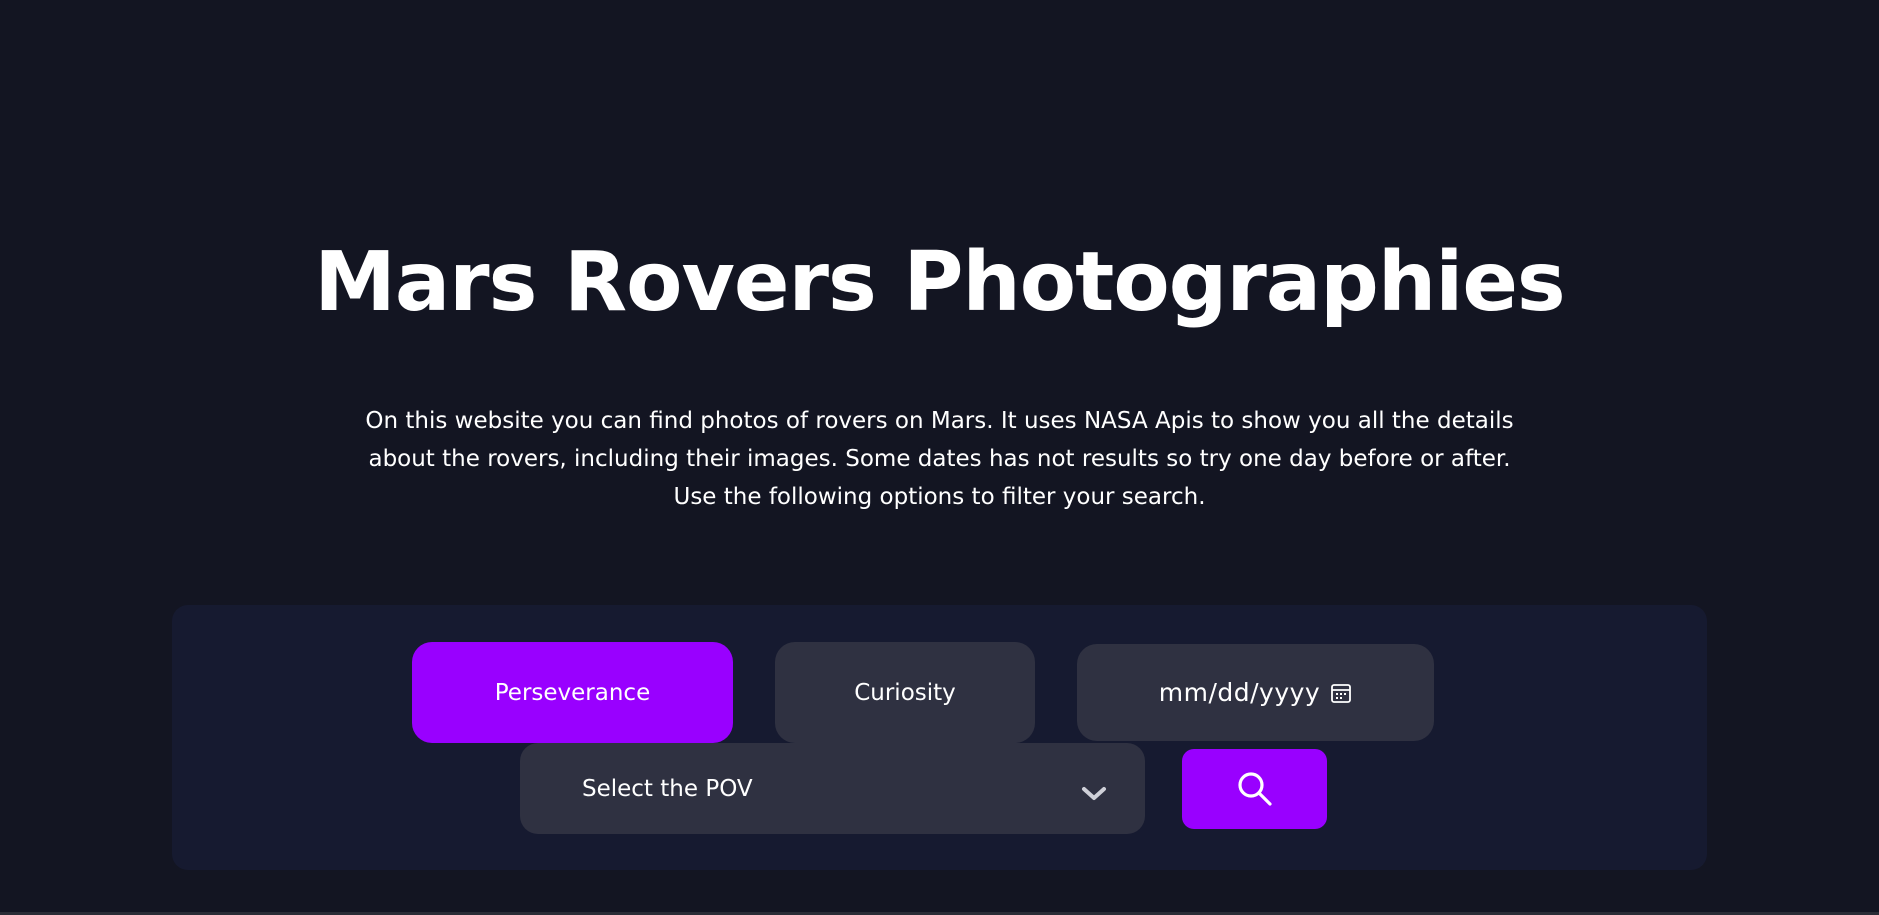  What do you see at coordinates (667, 788) in the screenshot?
I see `pov-select-label: Select the POV` at bounding box center [667, 788].